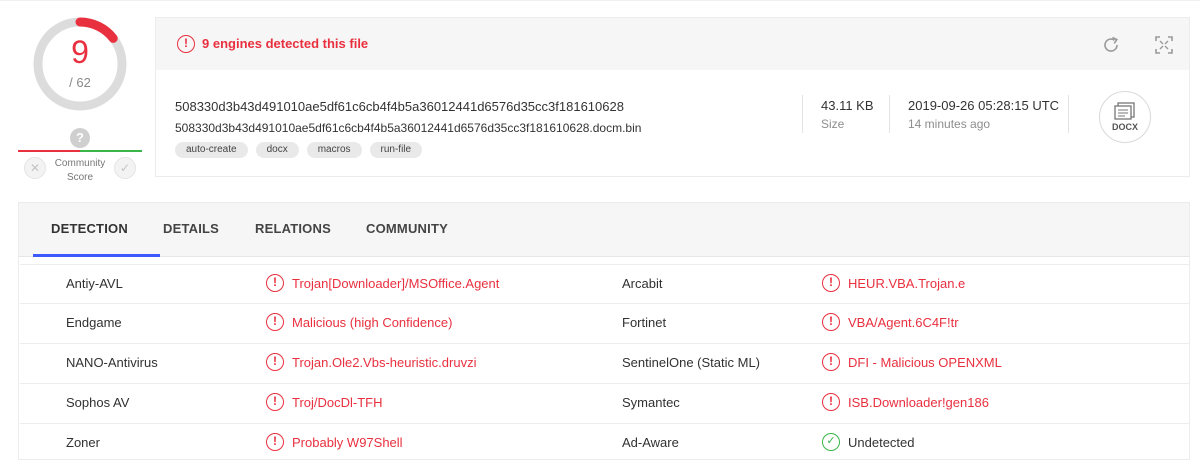 This screenshot has height=462, width=1200. Describe the element at coordinates (651, 402) in the screenshot. I see `engine-name: Symantec` at that location.